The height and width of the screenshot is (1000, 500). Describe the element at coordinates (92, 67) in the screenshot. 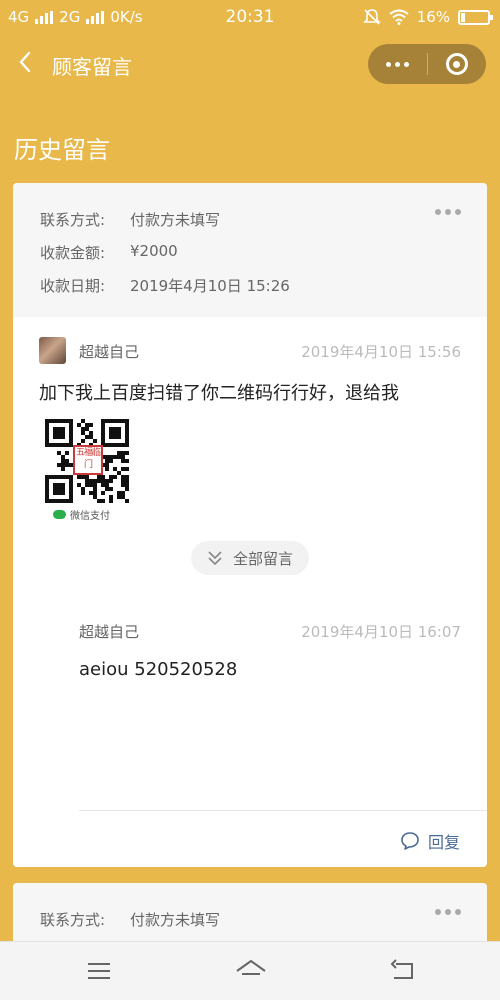

I see `page-title: 顾客留言` at that location.